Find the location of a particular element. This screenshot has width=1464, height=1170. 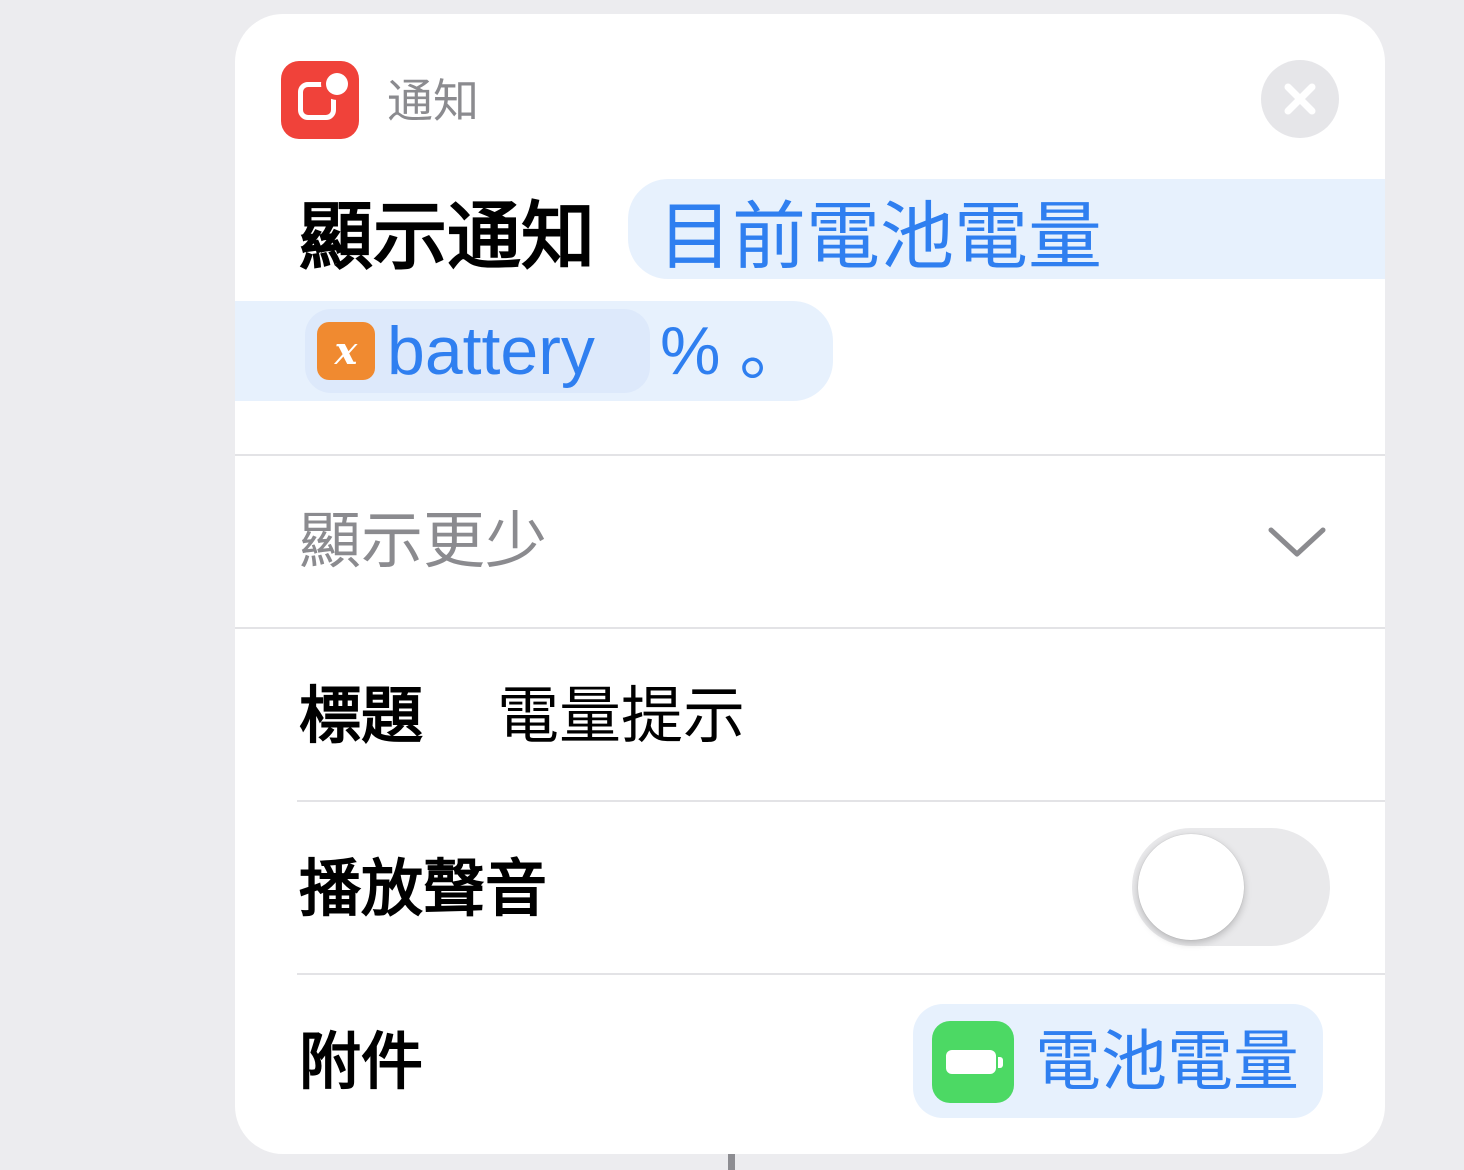

close-button is located at coordinates (1300, 99).